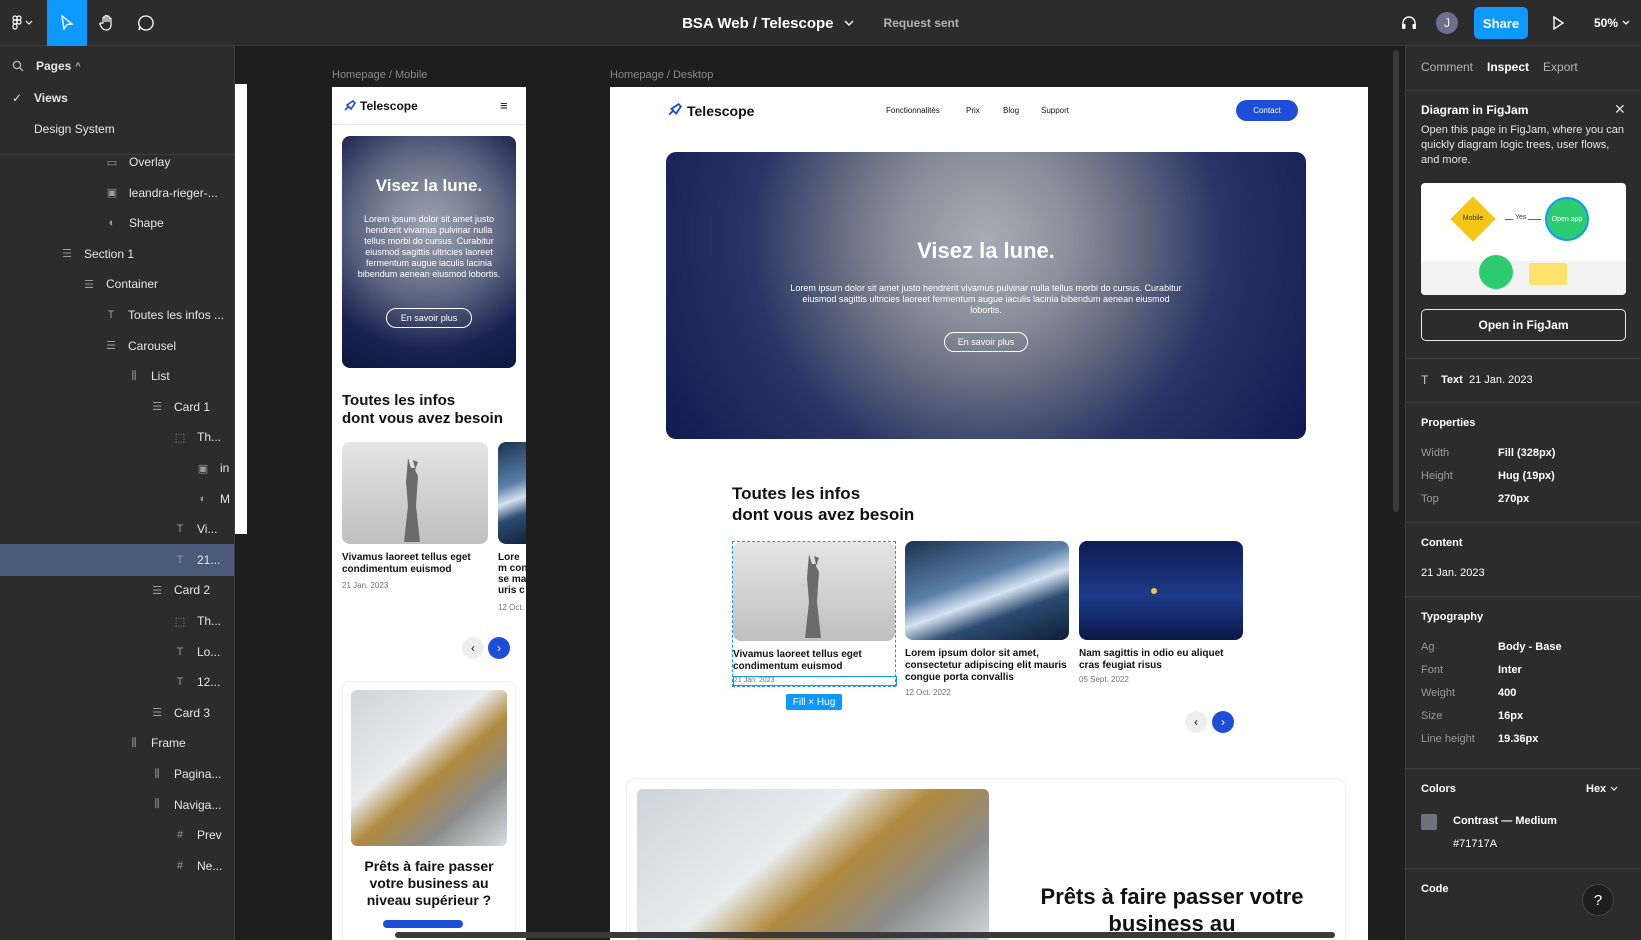  I want to click on layer-row: ☰ Section 1, so click(117, 254).